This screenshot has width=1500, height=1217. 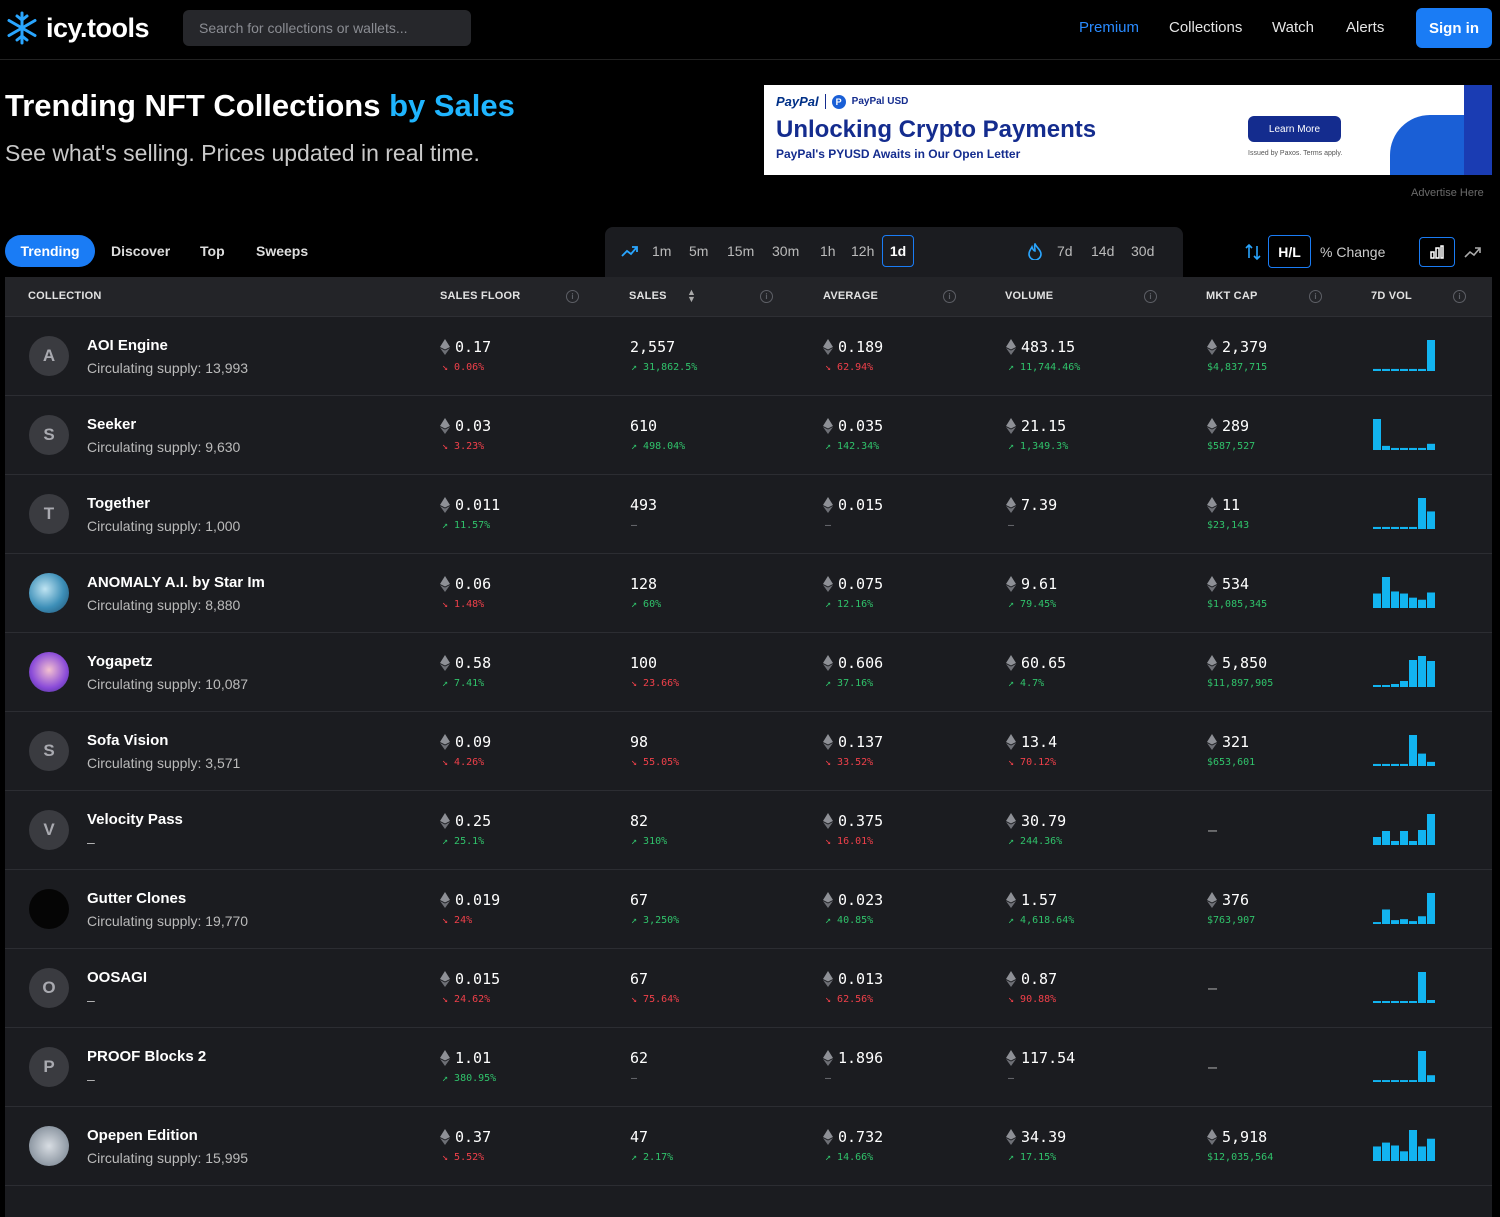 I want to click on volume-number: 21.15, so click(x=1044, y=426).